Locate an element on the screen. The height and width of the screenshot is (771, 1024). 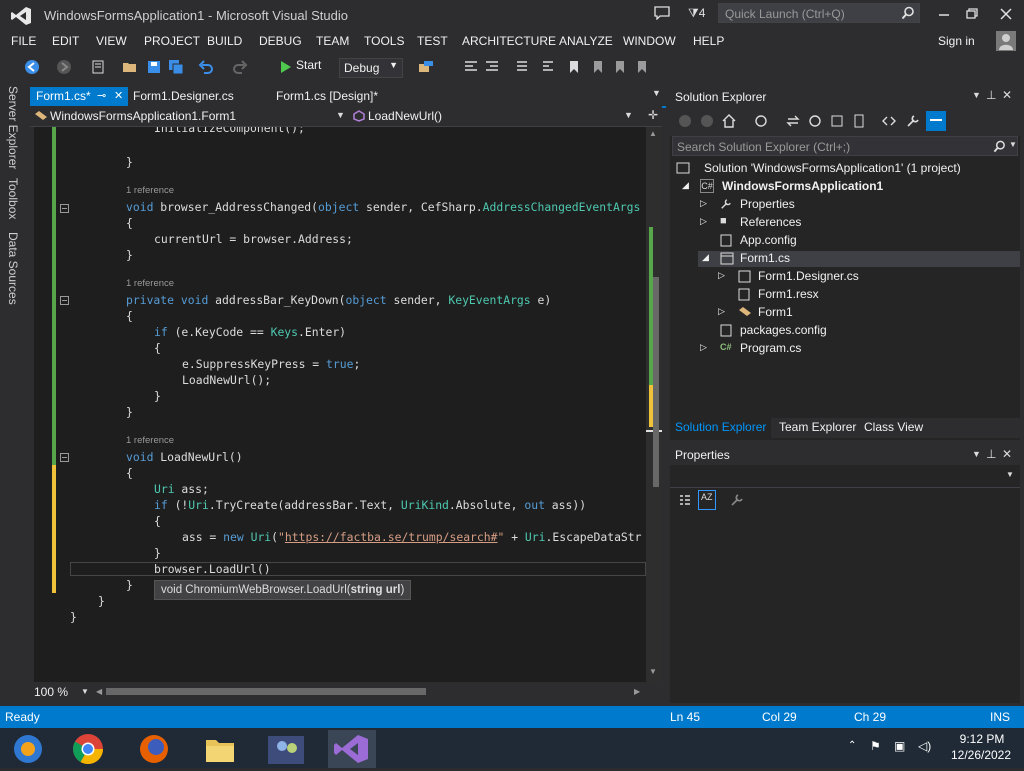
class-dropdown: WindowsFormsApplication1.Form1 is located at coordinates (143, 116).